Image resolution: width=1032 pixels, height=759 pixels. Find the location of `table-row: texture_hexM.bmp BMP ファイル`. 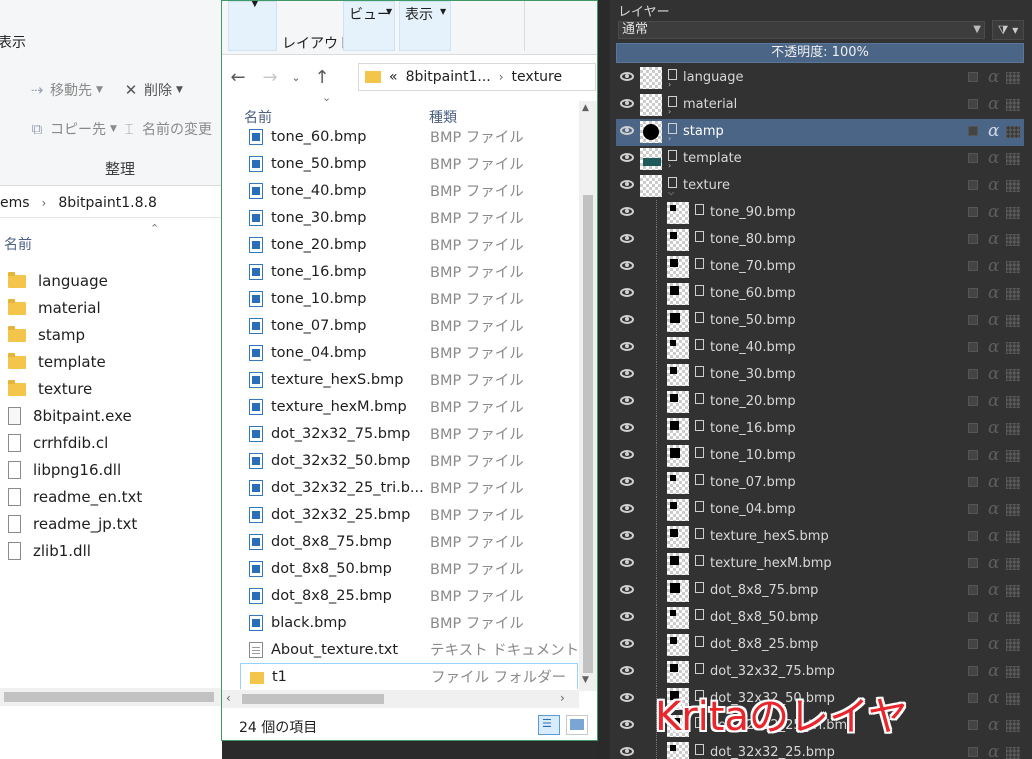

table-row: texture_hexM.bmp BMP ファイル is located at coordinates (409, 406).